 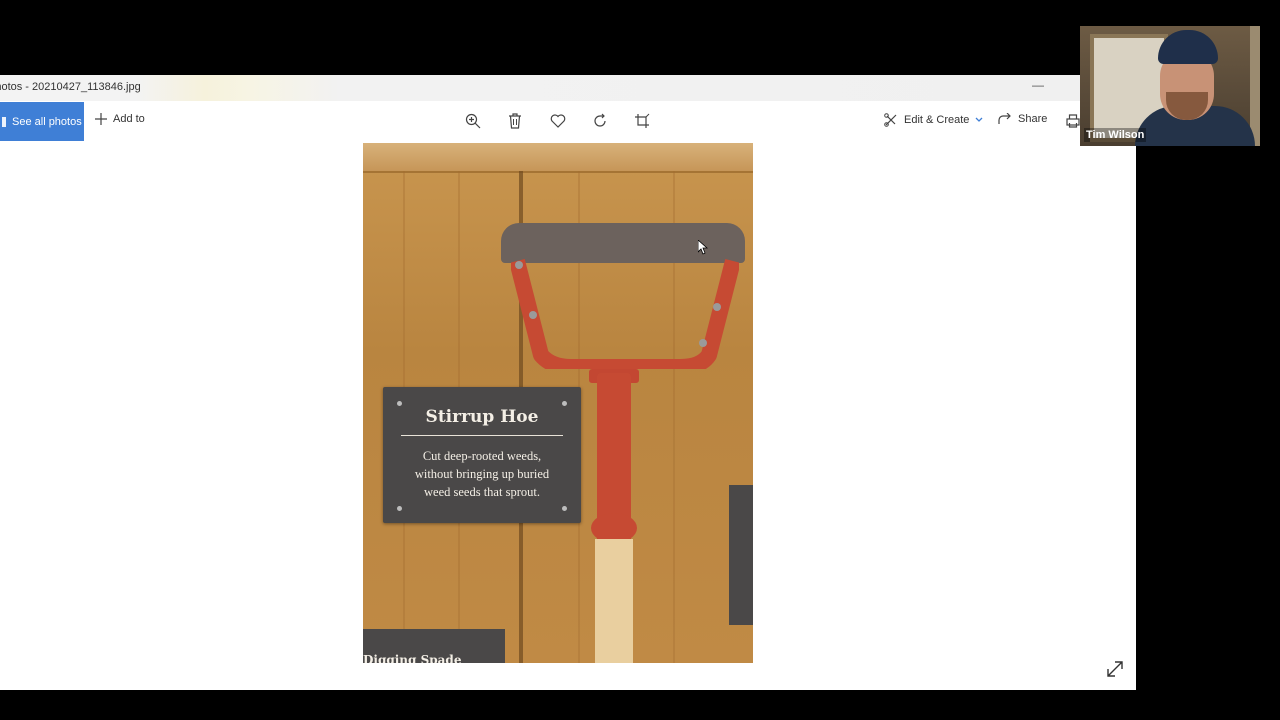 What do you see at coordinates (1255, 86) in the screenshot?
I see `webcam-background-shelf` at bounding box center [1255, 86].